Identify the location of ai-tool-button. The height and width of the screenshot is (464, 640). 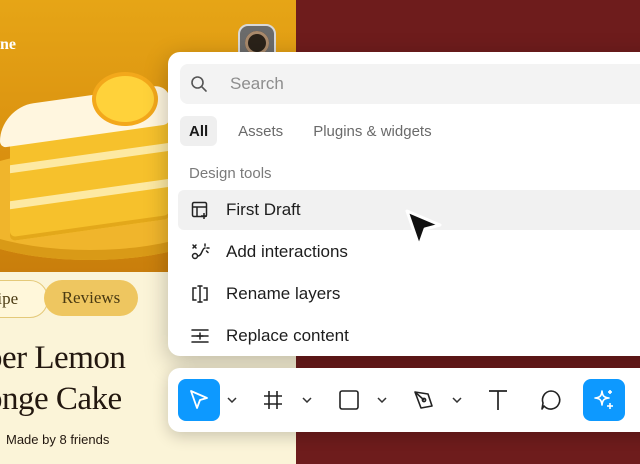
(604, 400).